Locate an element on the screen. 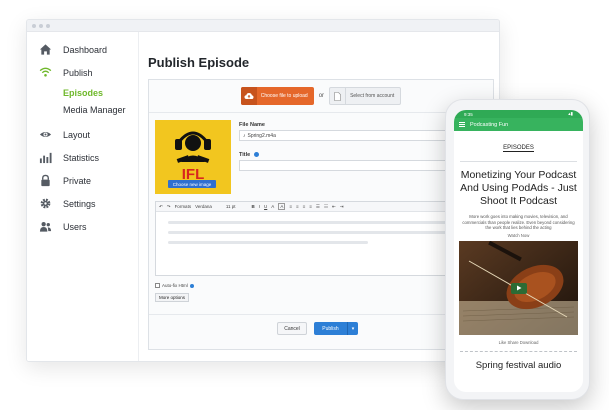  sidebar-item-label: Settings is located at coordinates (79, 203).